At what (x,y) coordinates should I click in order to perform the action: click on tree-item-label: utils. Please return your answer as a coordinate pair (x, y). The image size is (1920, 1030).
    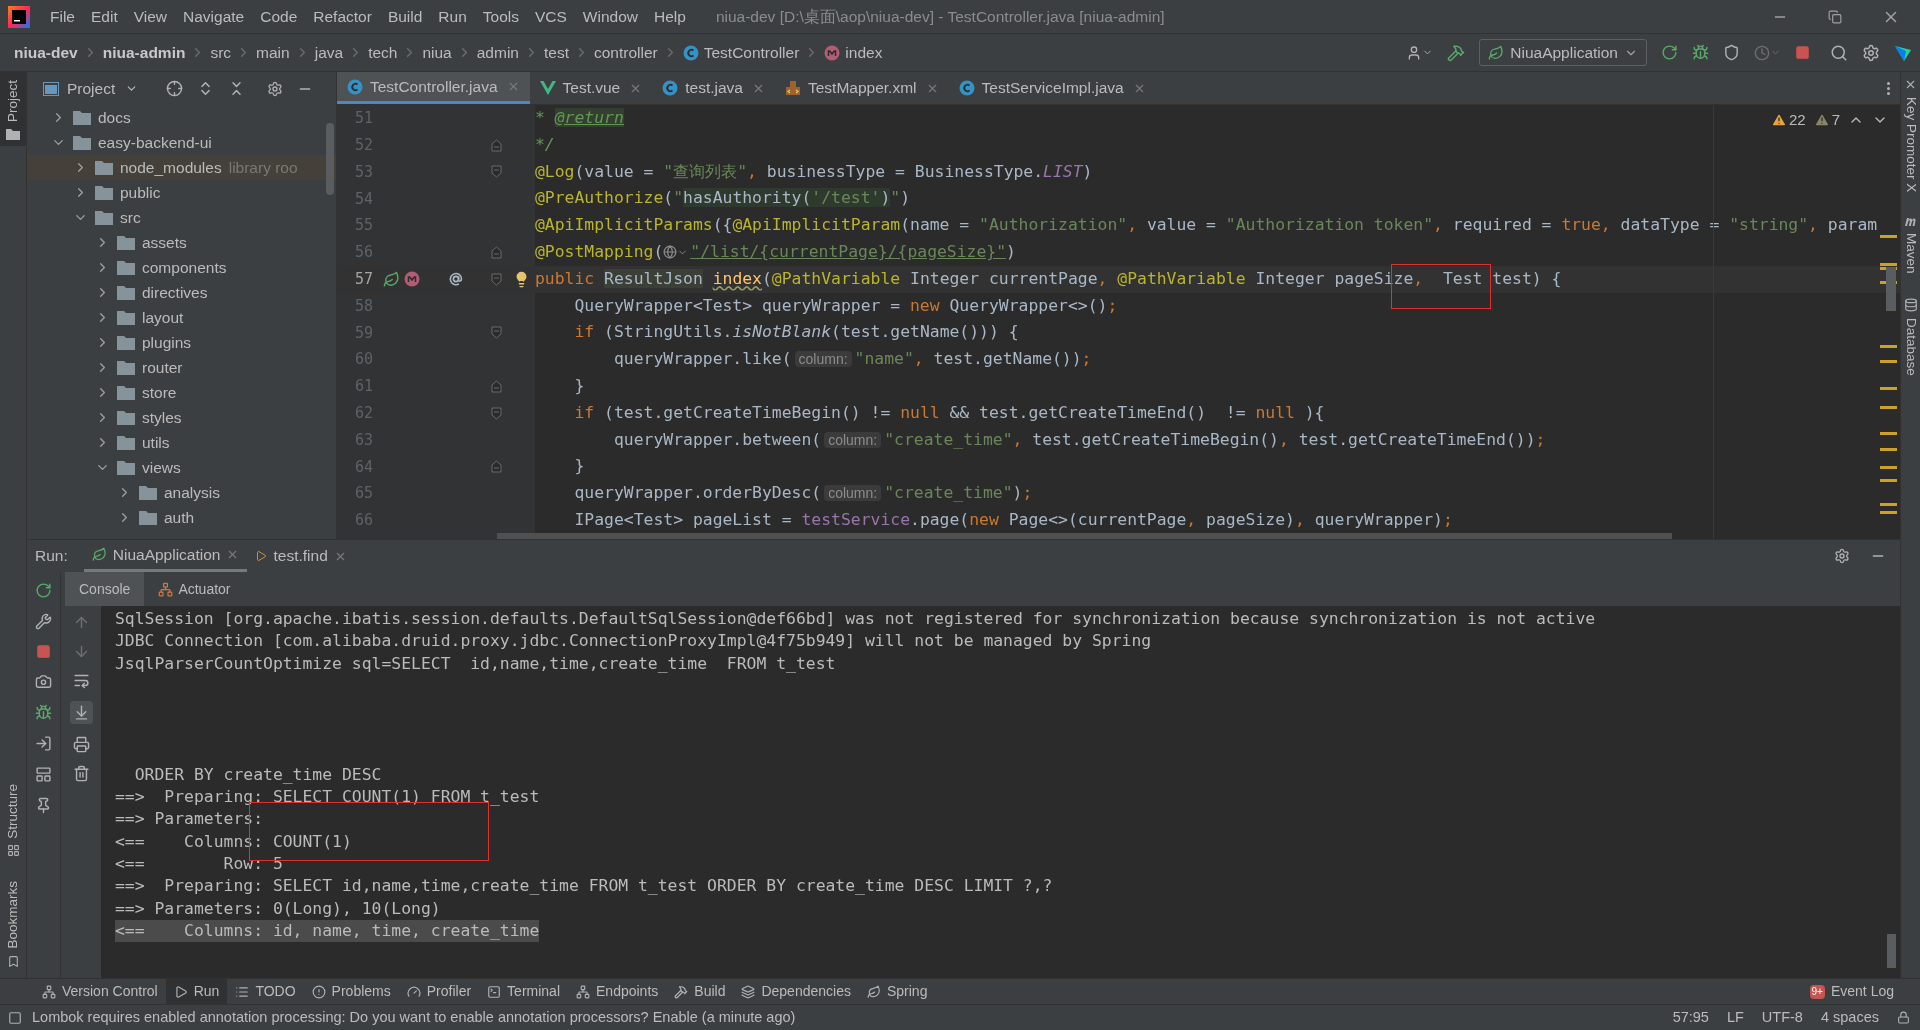
    Looking at the image, I should click on (156, 442).